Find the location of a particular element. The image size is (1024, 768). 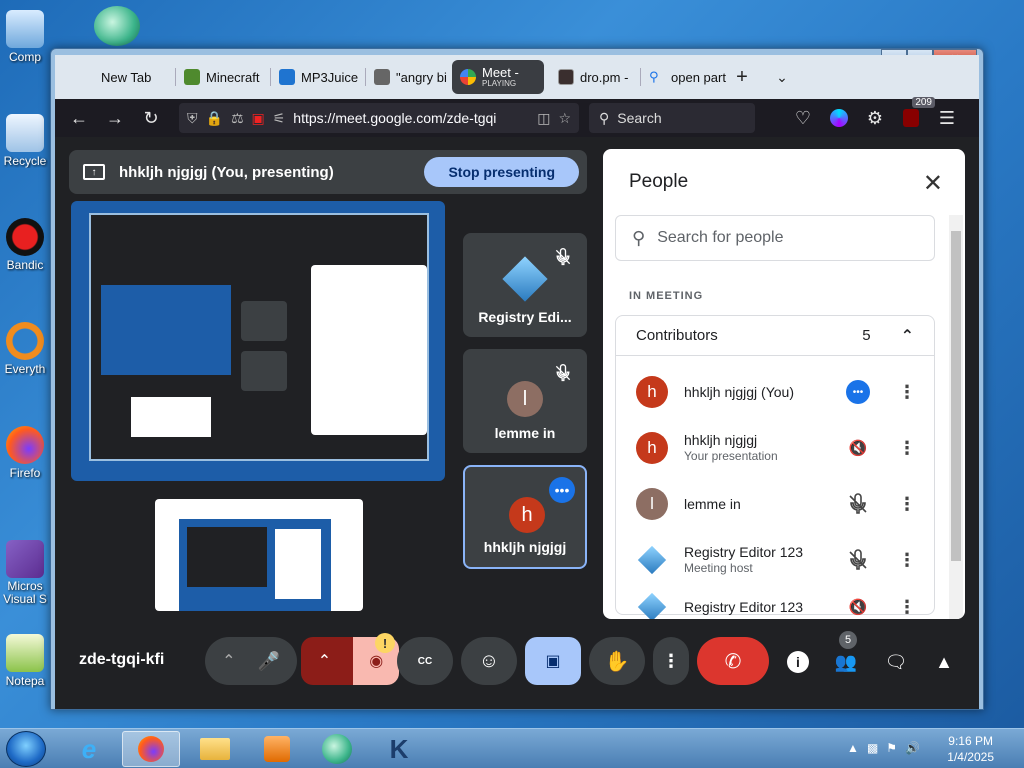

network-icon: ▩ is located at coordinates (872, 748).